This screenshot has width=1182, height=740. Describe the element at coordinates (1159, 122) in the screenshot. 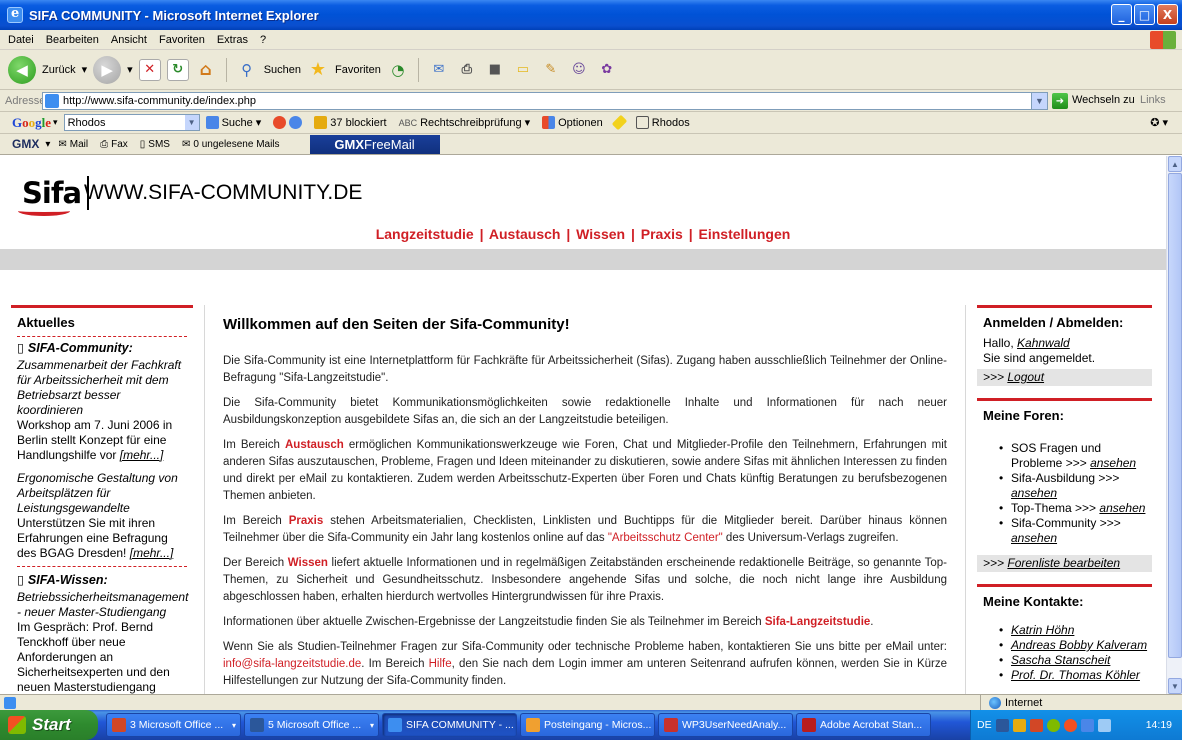

I see `google-settings-icon: ✪ ▾` at that location.